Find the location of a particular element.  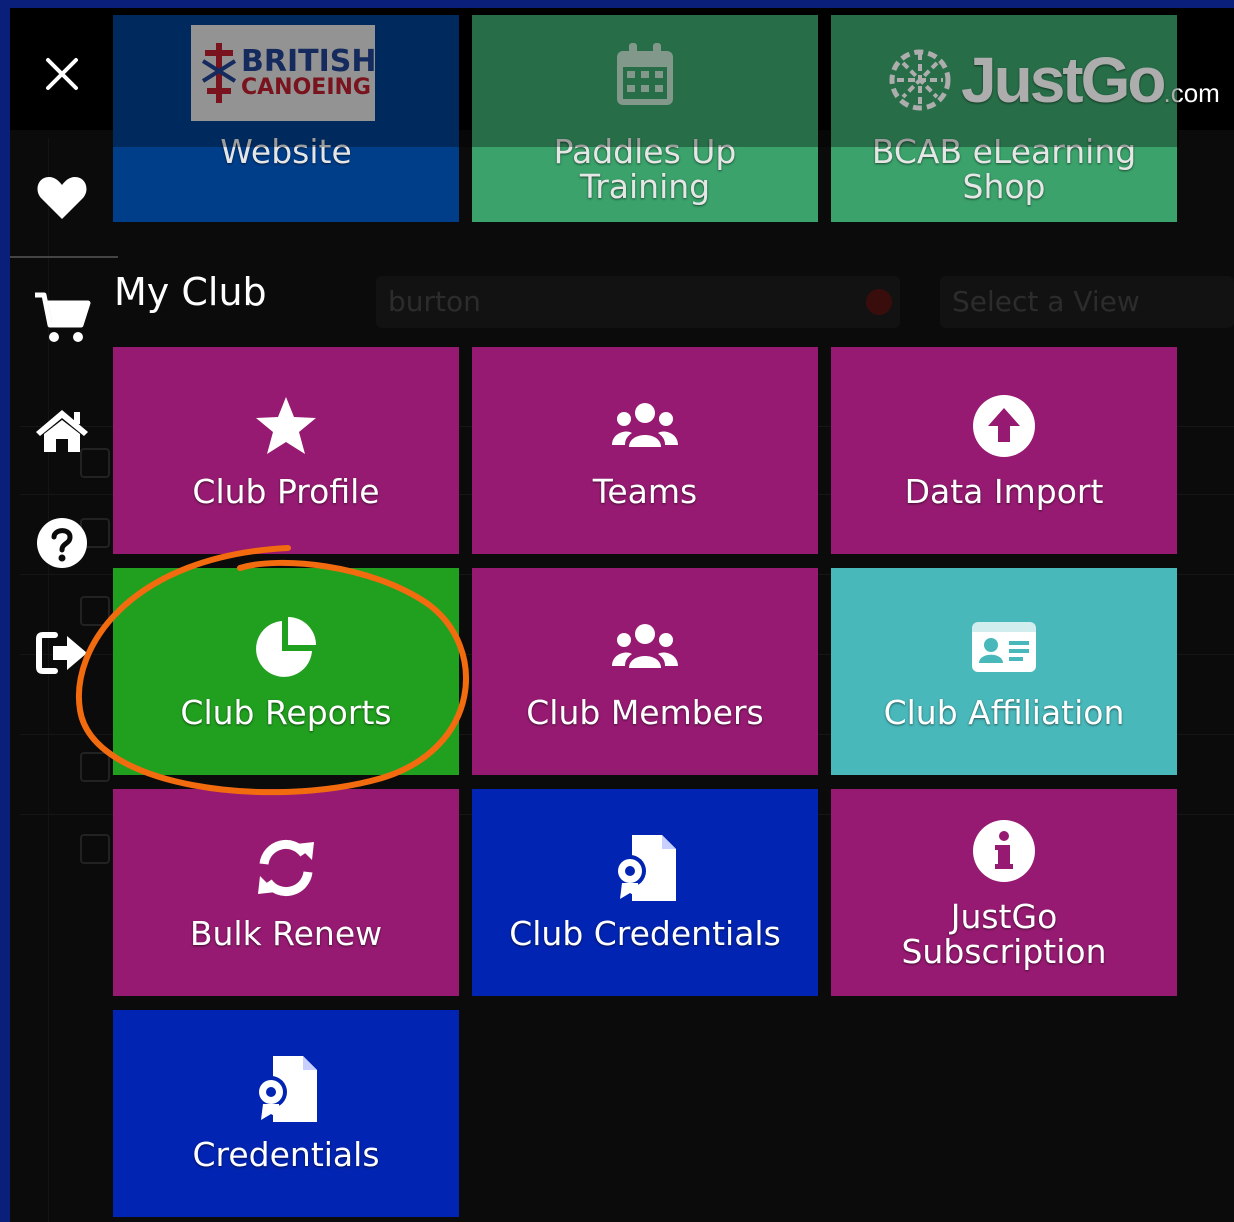

logo-text-canoeing: CANOEING is located at coordinates (306, 87).